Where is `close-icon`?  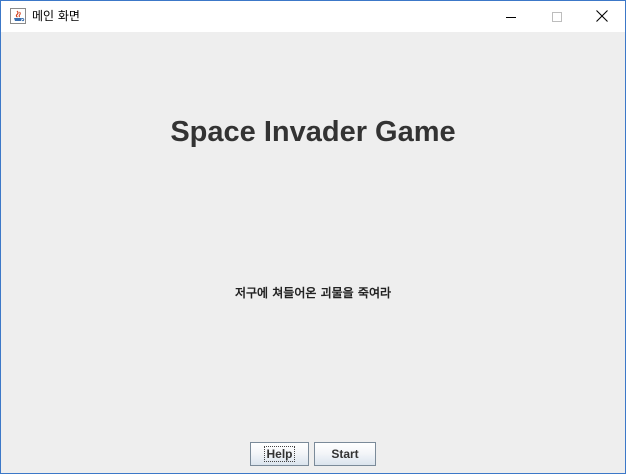
close-icon is located at coordinates (602, 16).